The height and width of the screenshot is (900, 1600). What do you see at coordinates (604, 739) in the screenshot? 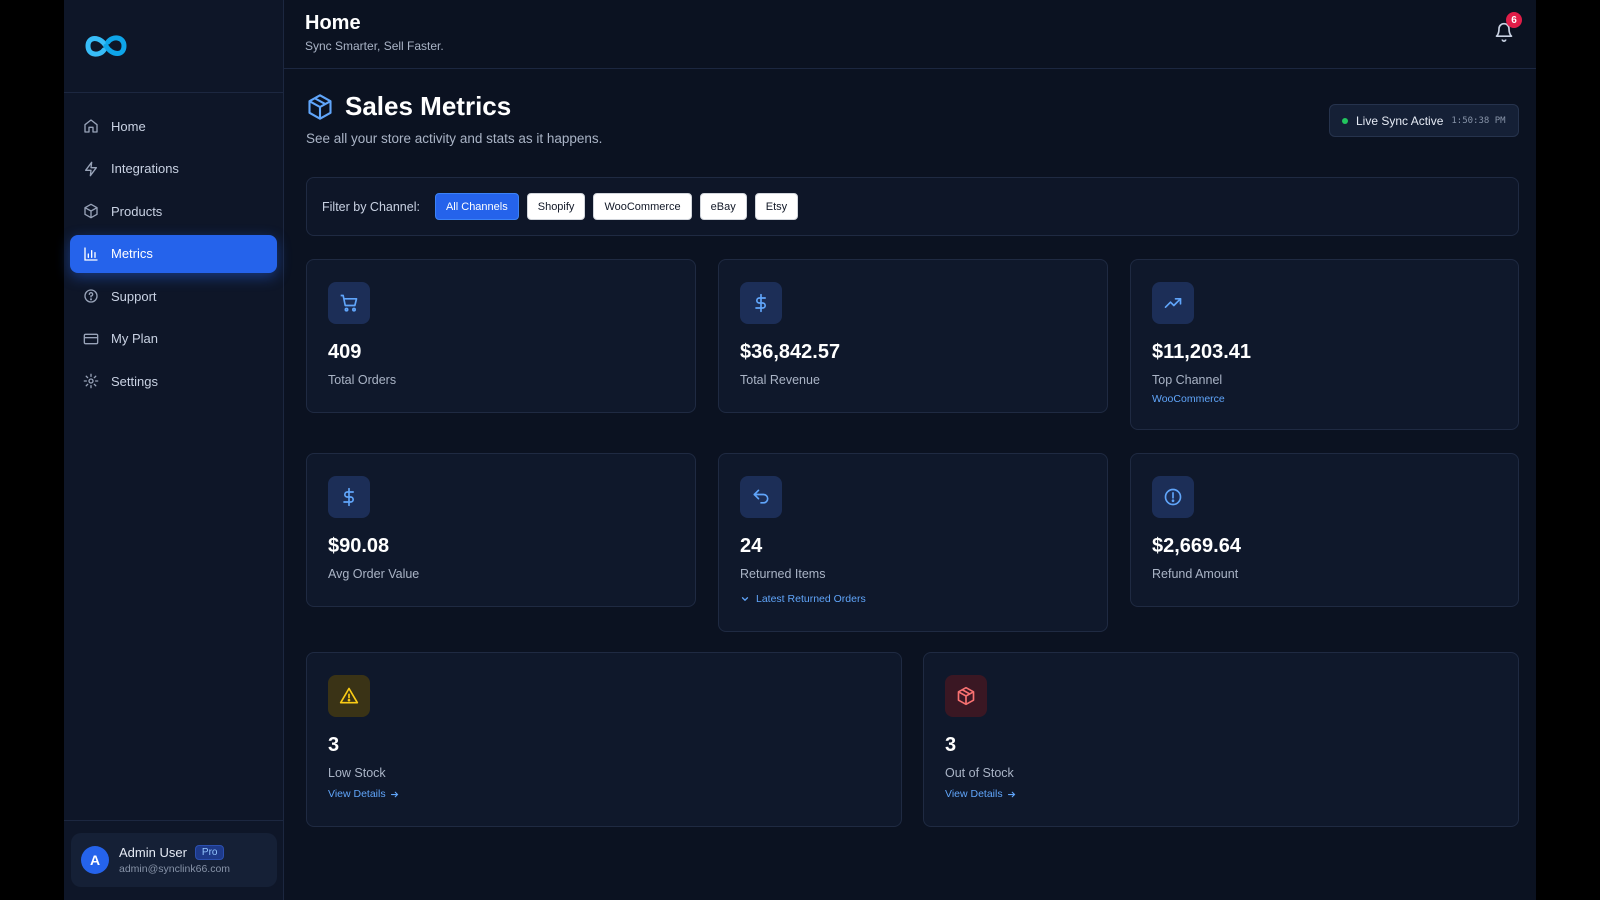
I see `card-low-stock: 3 Low Stock View Details` at bounding box center [604, 739].